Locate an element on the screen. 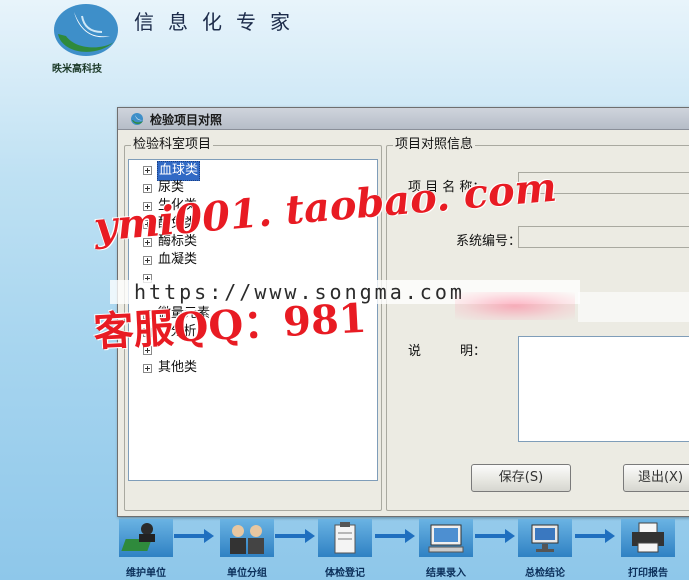 The width and height of the screenshot is (689, 580). mapping-info-group-label: 项目对照信息 is located at coordinates (434, 145).